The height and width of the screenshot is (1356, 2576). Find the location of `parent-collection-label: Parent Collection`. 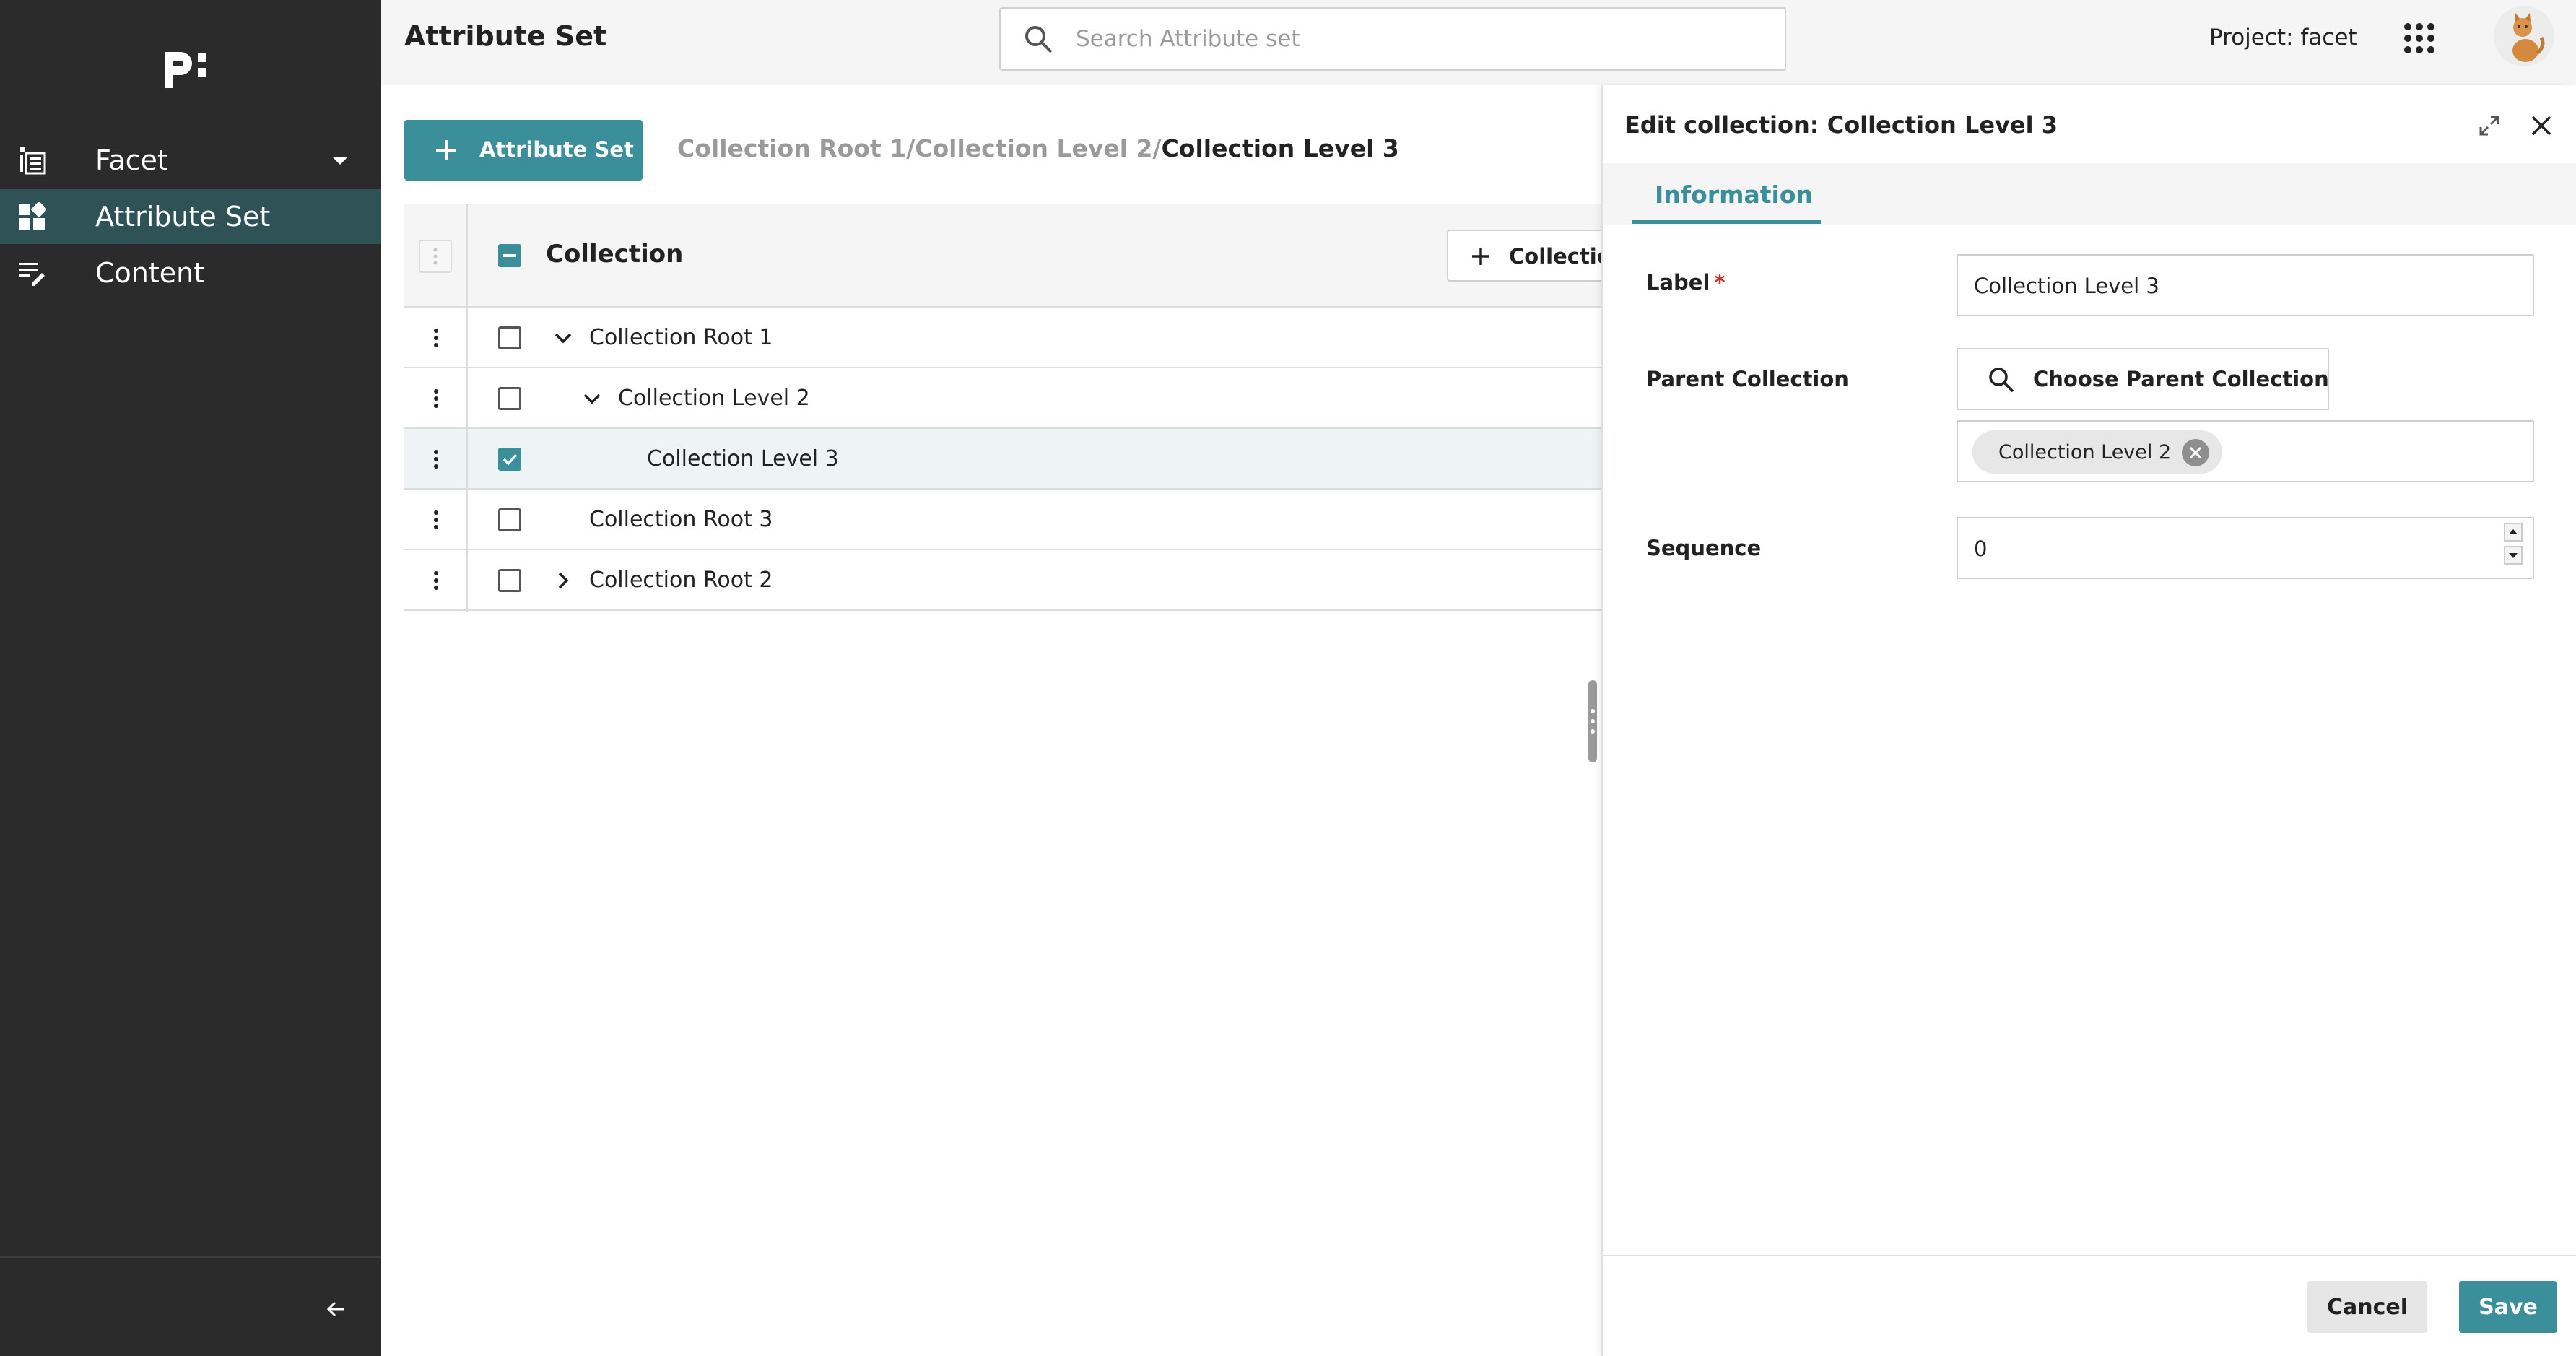

parent-collection-label: Parent Collection is located at coordinates (1748, 379).